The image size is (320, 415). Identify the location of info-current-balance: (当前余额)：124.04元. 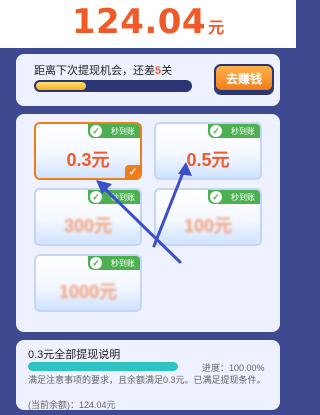
(72, 405).